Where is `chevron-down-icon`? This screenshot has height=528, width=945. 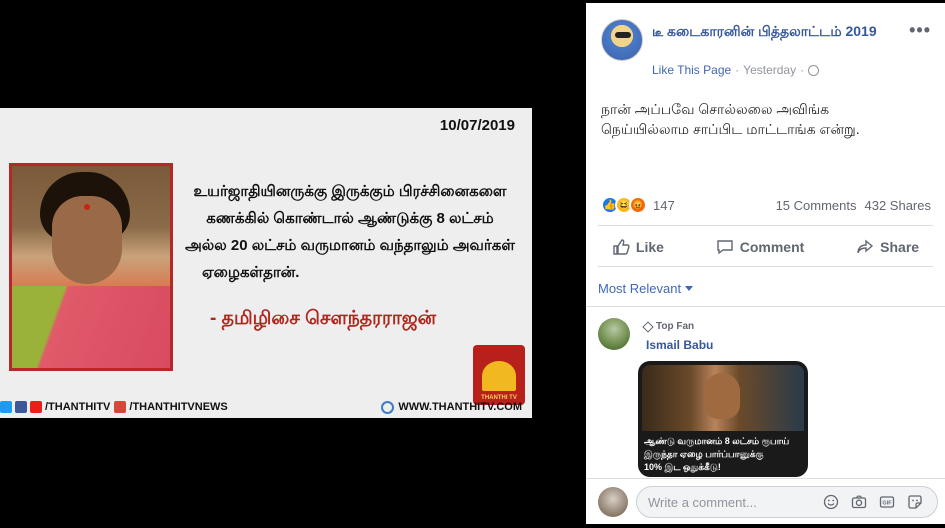
chevron-down-icon is located at coordinates (689, 288).